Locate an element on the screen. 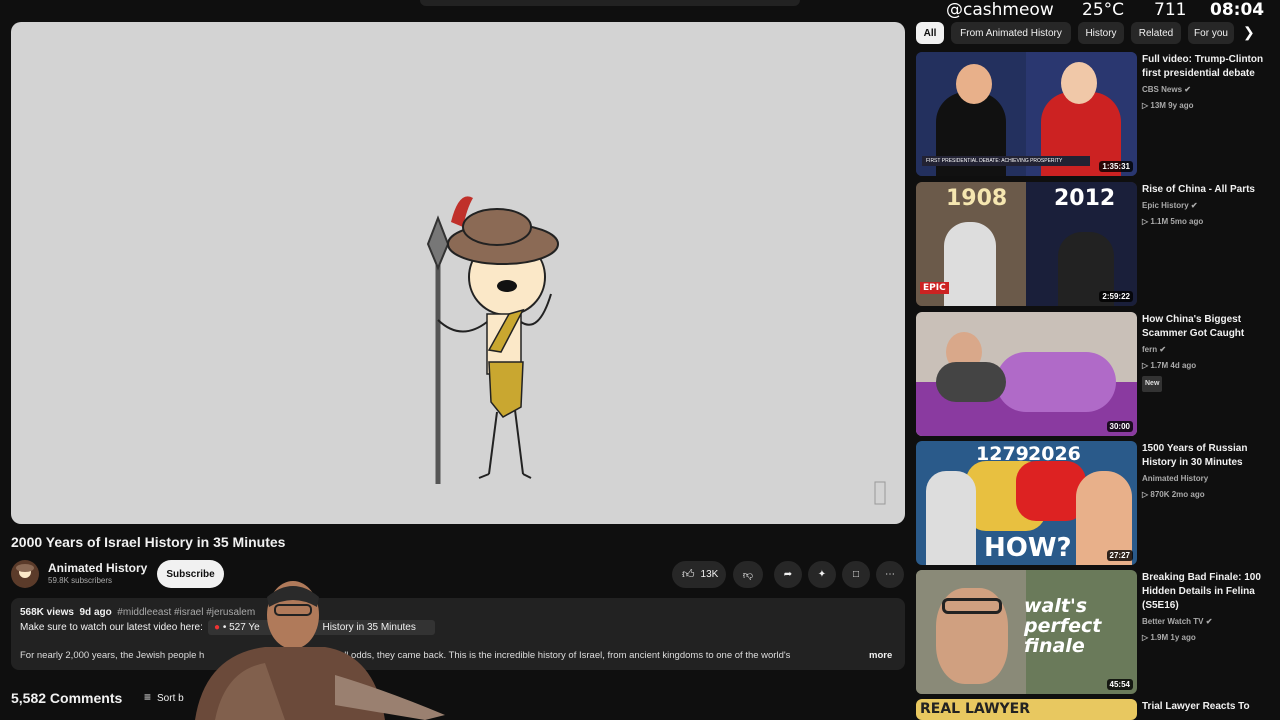 The image size is (1280, 720). save-button: □ is located at coordinates (856, 574).